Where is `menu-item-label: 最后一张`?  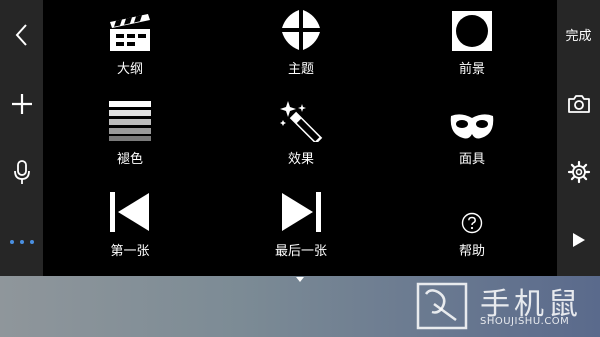 menu-item-label: 最后一张 is located at coordinates (300, 251).